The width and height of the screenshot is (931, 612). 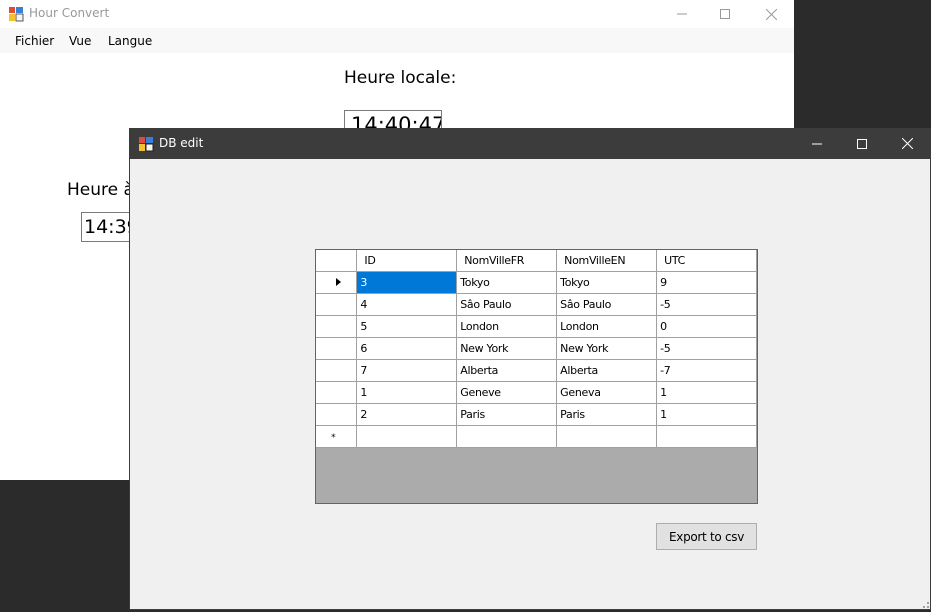 I want to click on column-header-utc: UTC, so click(x=706, y=261).